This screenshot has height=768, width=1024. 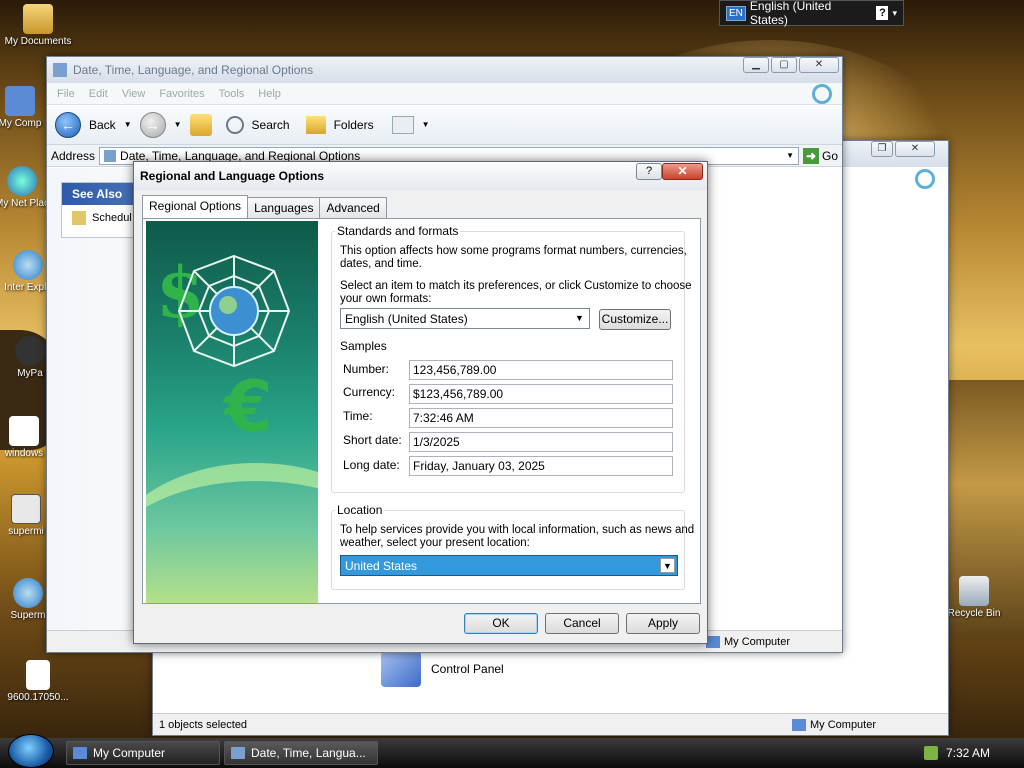 I want to click on window-controls: ❐ ✕, so click(x=903, y=149).